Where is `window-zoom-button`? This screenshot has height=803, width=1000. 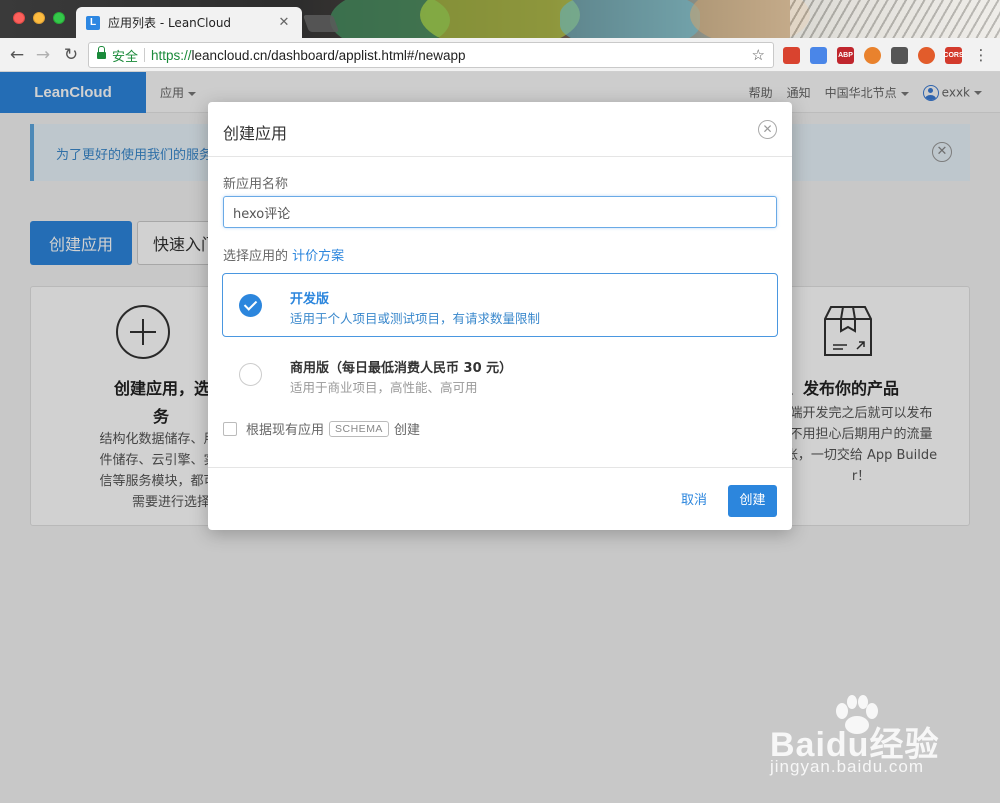 window-zoom-button is located at coordinates (59, 18).